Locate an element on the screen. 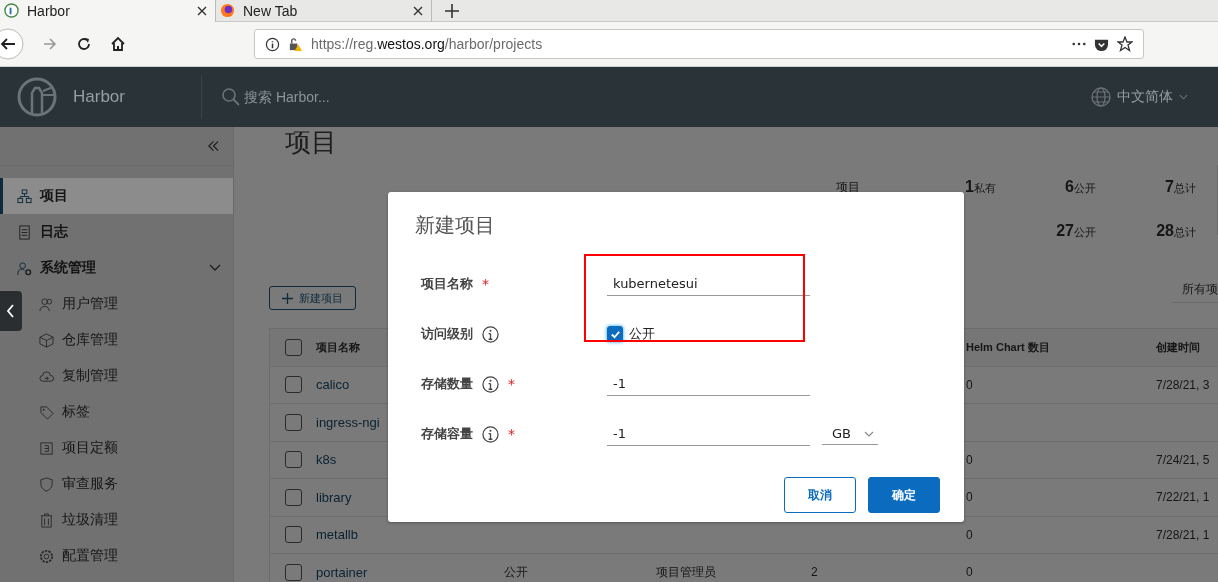 Image resolution: width=1218 pixels, height=582 pixels. project-link: library is located at coordinates (334, 497).